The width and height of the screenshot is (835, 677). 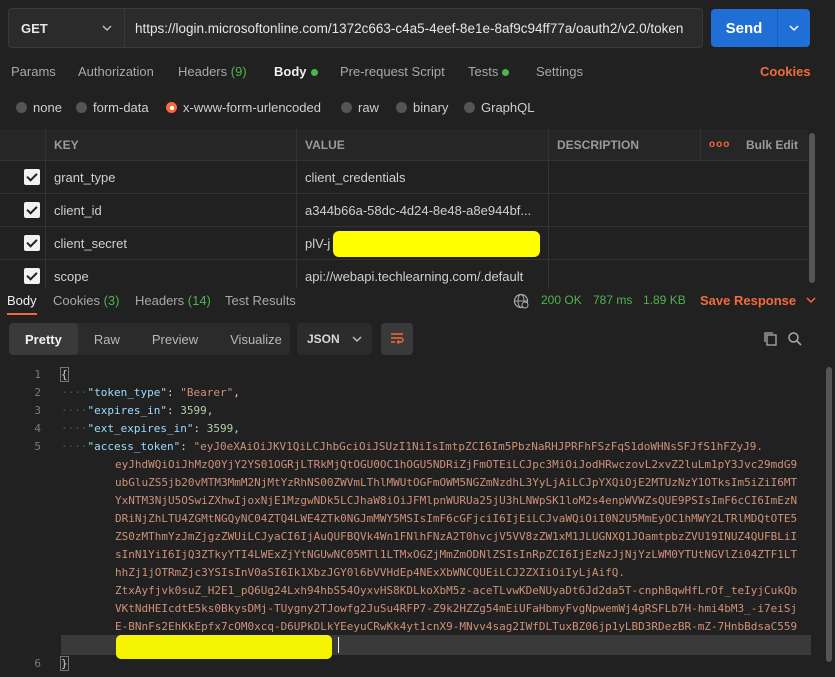 I want to click on save-response-button: Save Response, so click(x=758, y=300).